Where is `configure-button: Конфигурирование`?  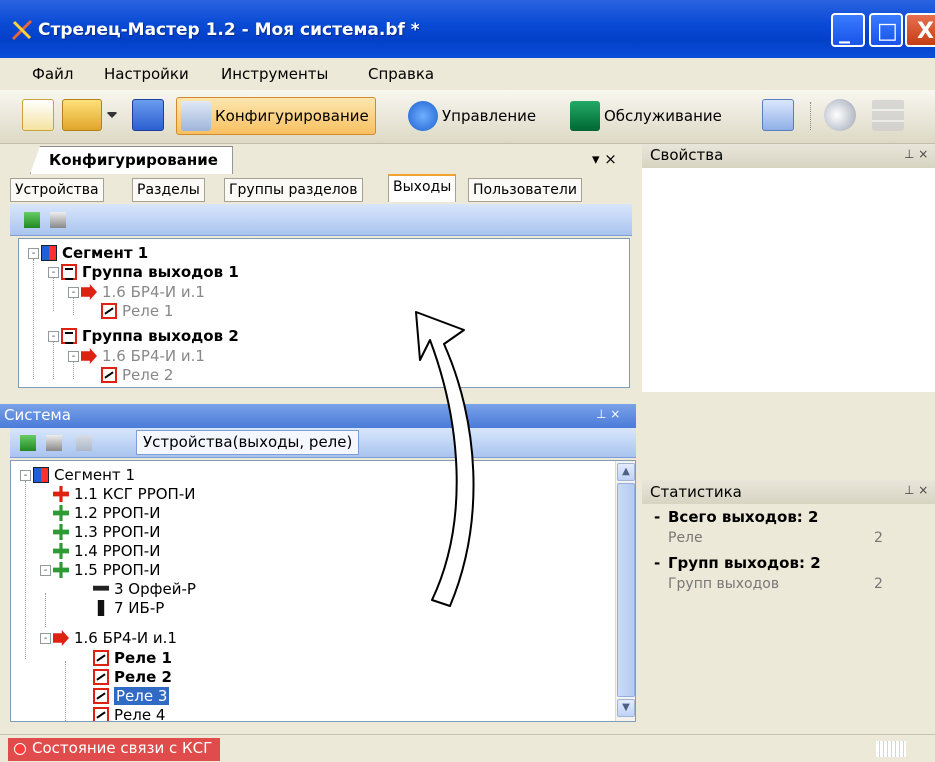
configure-button: Конфигурирование is located at coordinates (276, 116).